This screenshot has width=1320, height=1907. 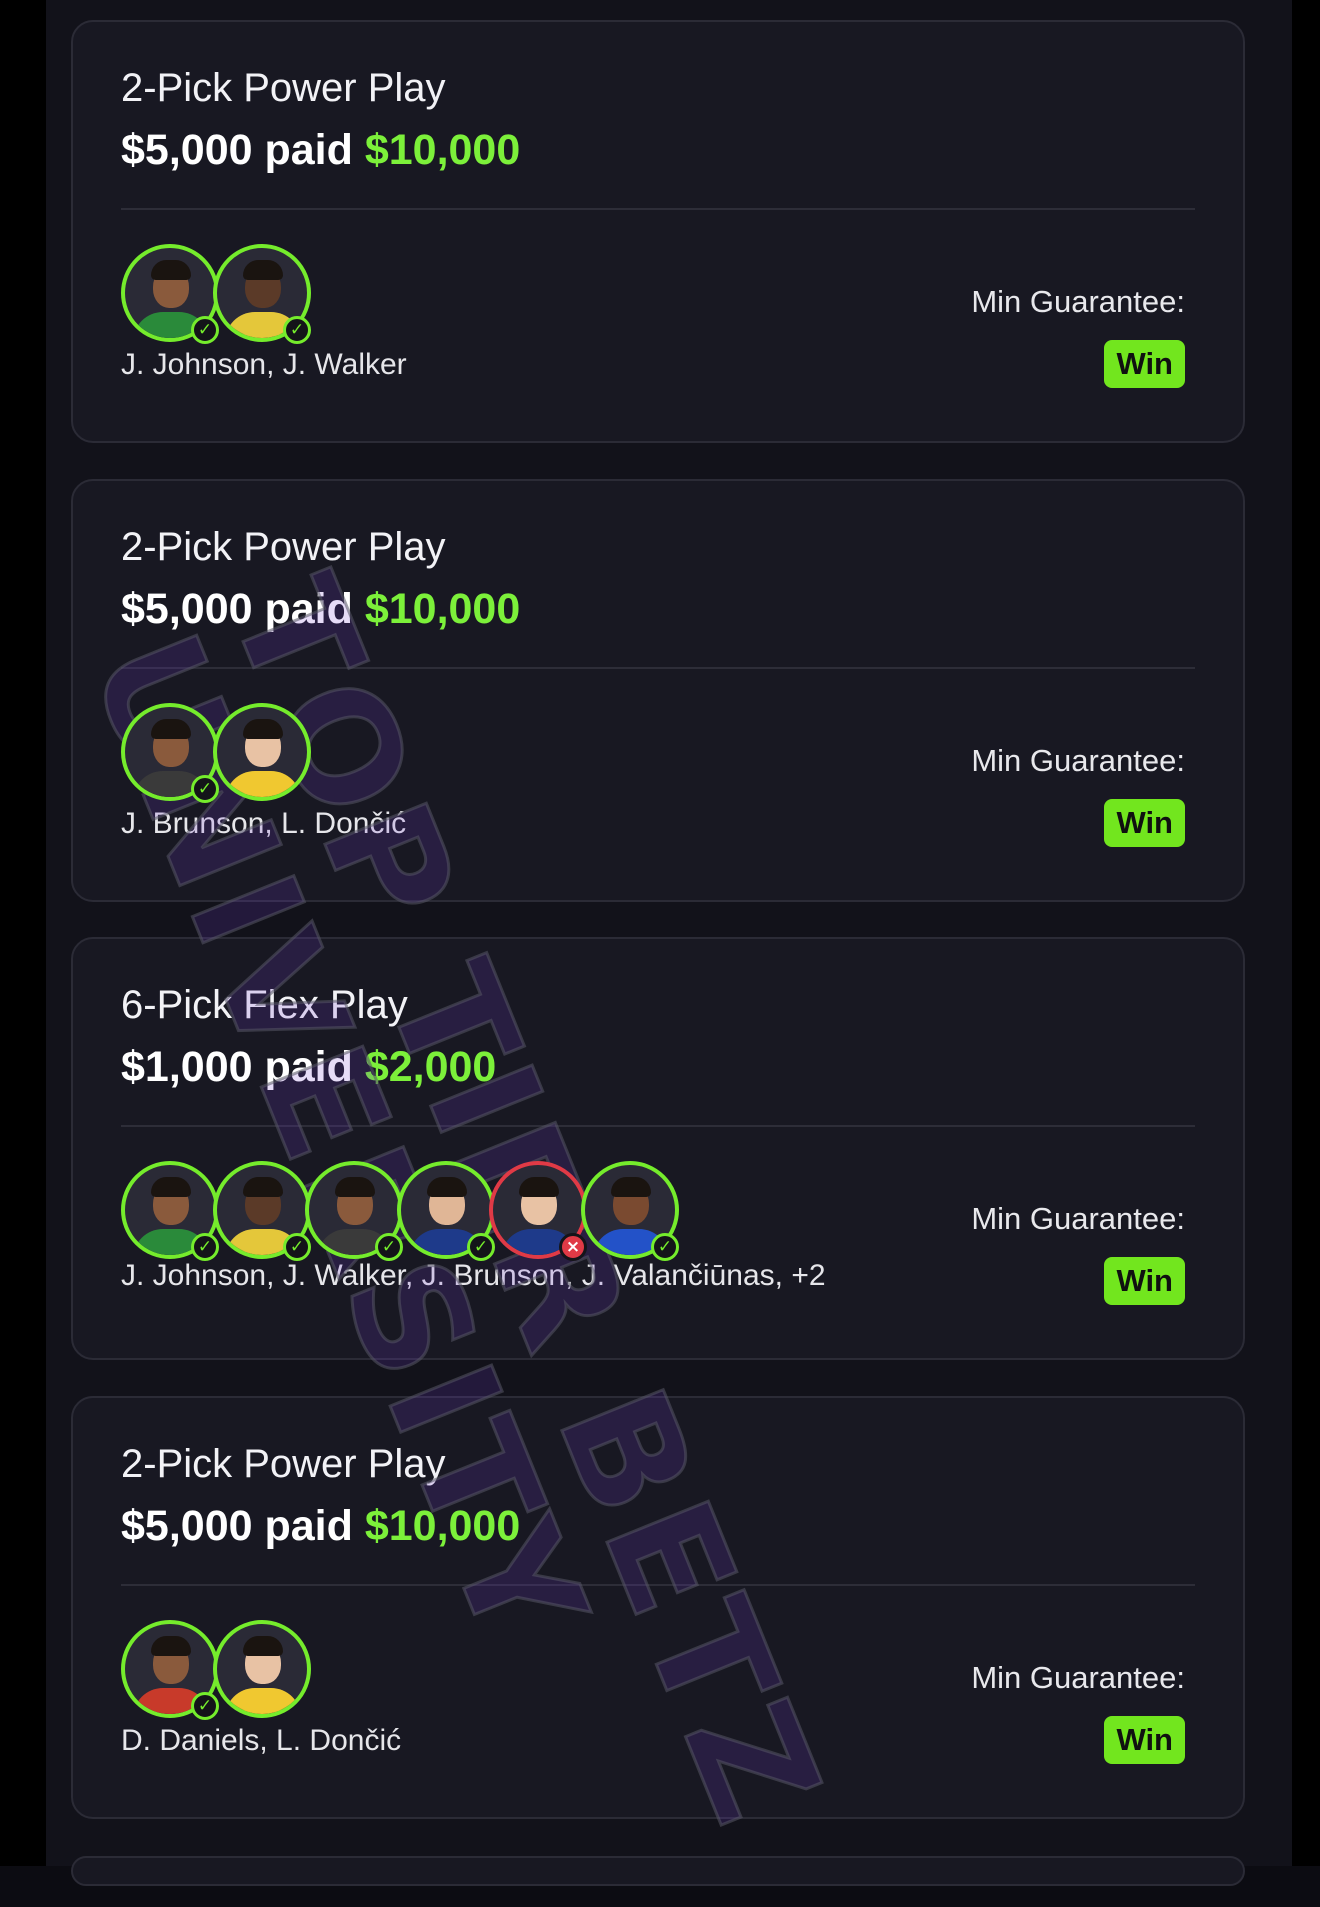 What do you see at coordinates (264, 1005) in the screenshot?
I see `entry-title: 6-Pick Flex Play` at bounding box center [264, 1005].